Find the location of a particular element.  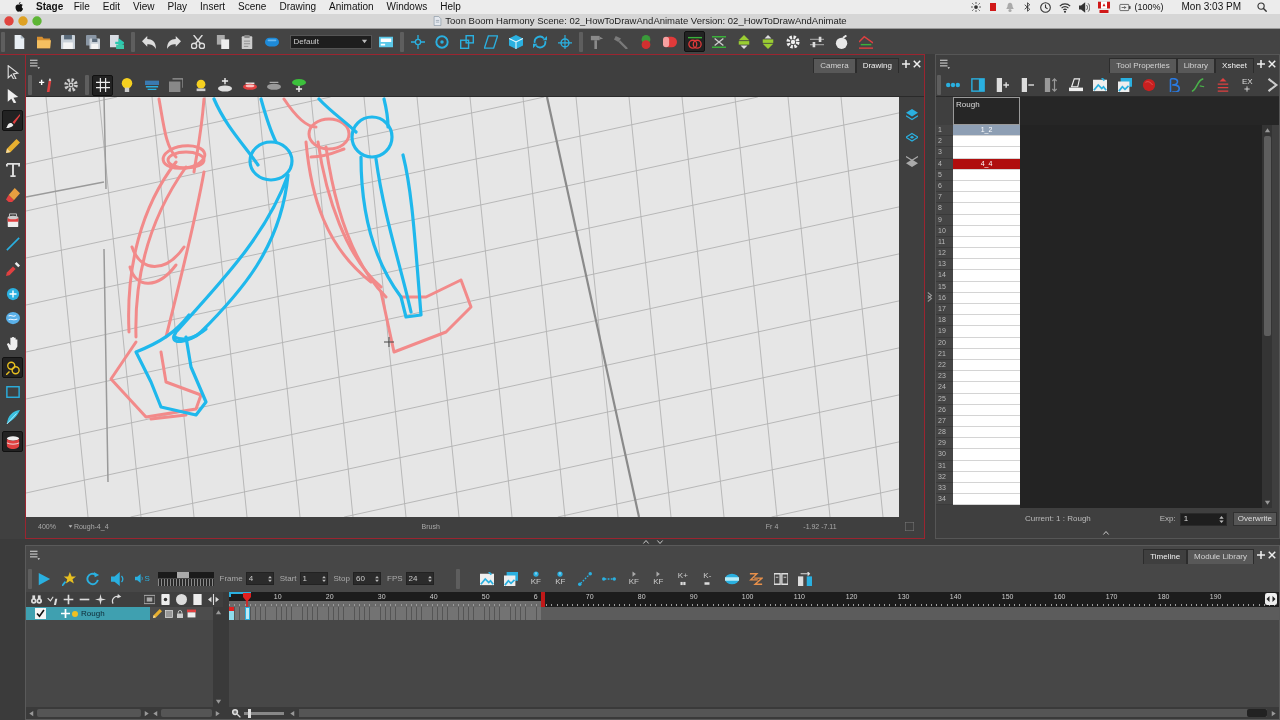

swirl-arrow-icon is located at coordinates (116, 599).